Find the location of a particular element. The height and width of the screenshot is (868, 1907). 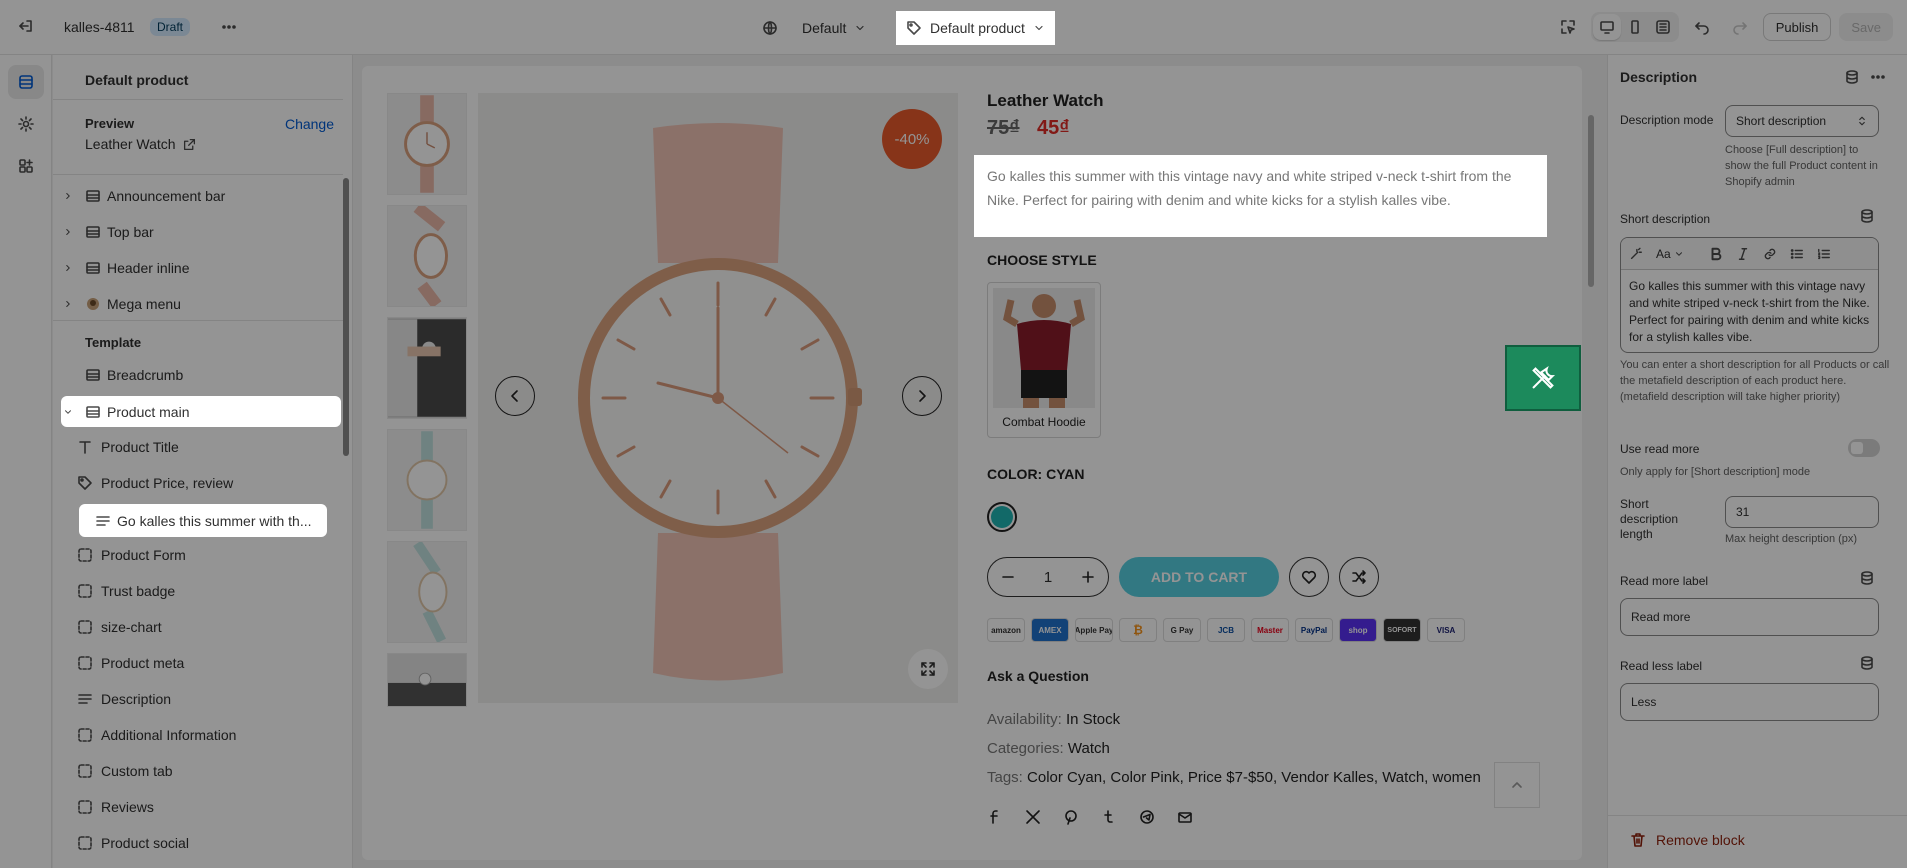

meta-label: Categories: is located at coordinates (1025, 748).